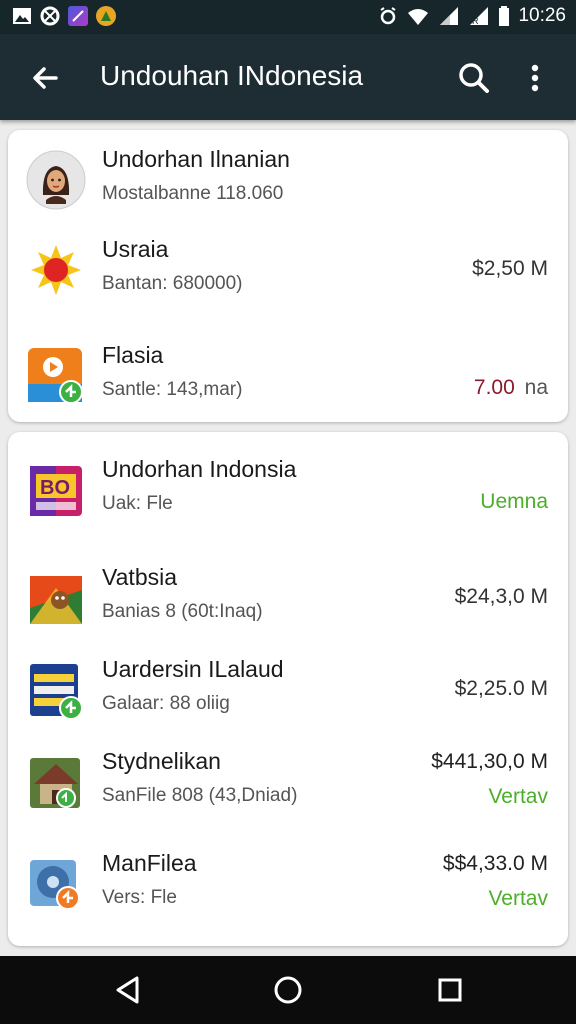 This screenshot has width=576, height=1024. I want to click on item-subtitle: Uak: Fle, so click(137, 503).